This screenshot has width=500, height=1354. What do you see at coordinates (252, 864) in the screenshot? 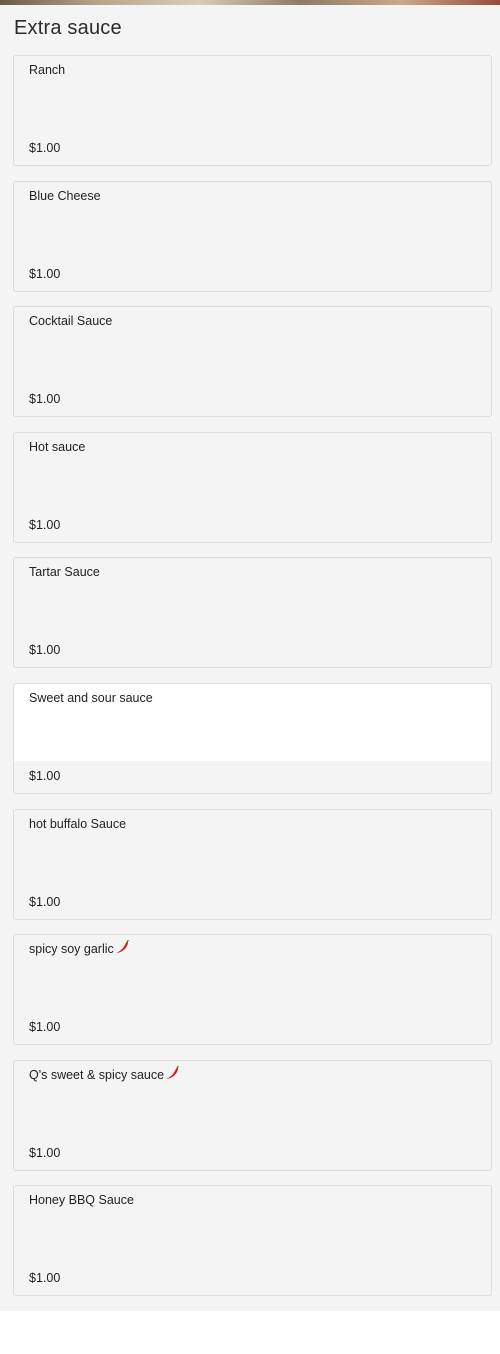
I see `menu-item-card: hot buffalo Sauce $1.00` at bounding box center [252, 864].